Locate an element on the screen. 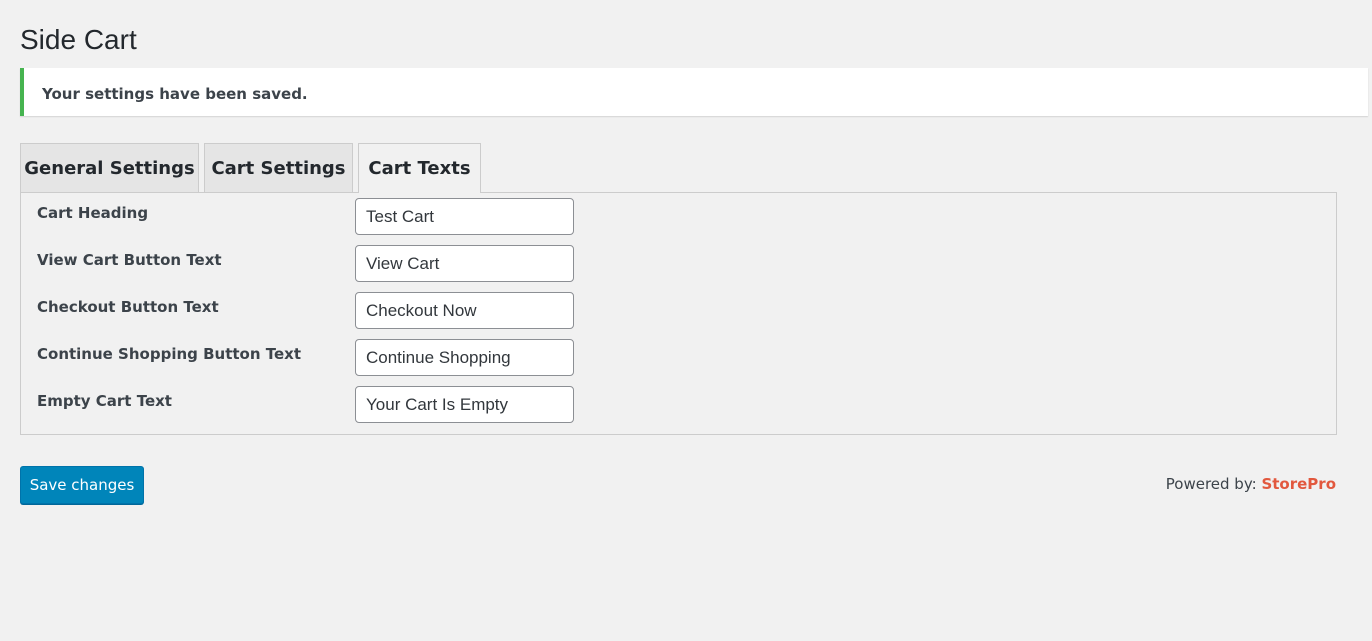  field-row-cart-heading: Cart Heading is located at coordinates (678, 214).